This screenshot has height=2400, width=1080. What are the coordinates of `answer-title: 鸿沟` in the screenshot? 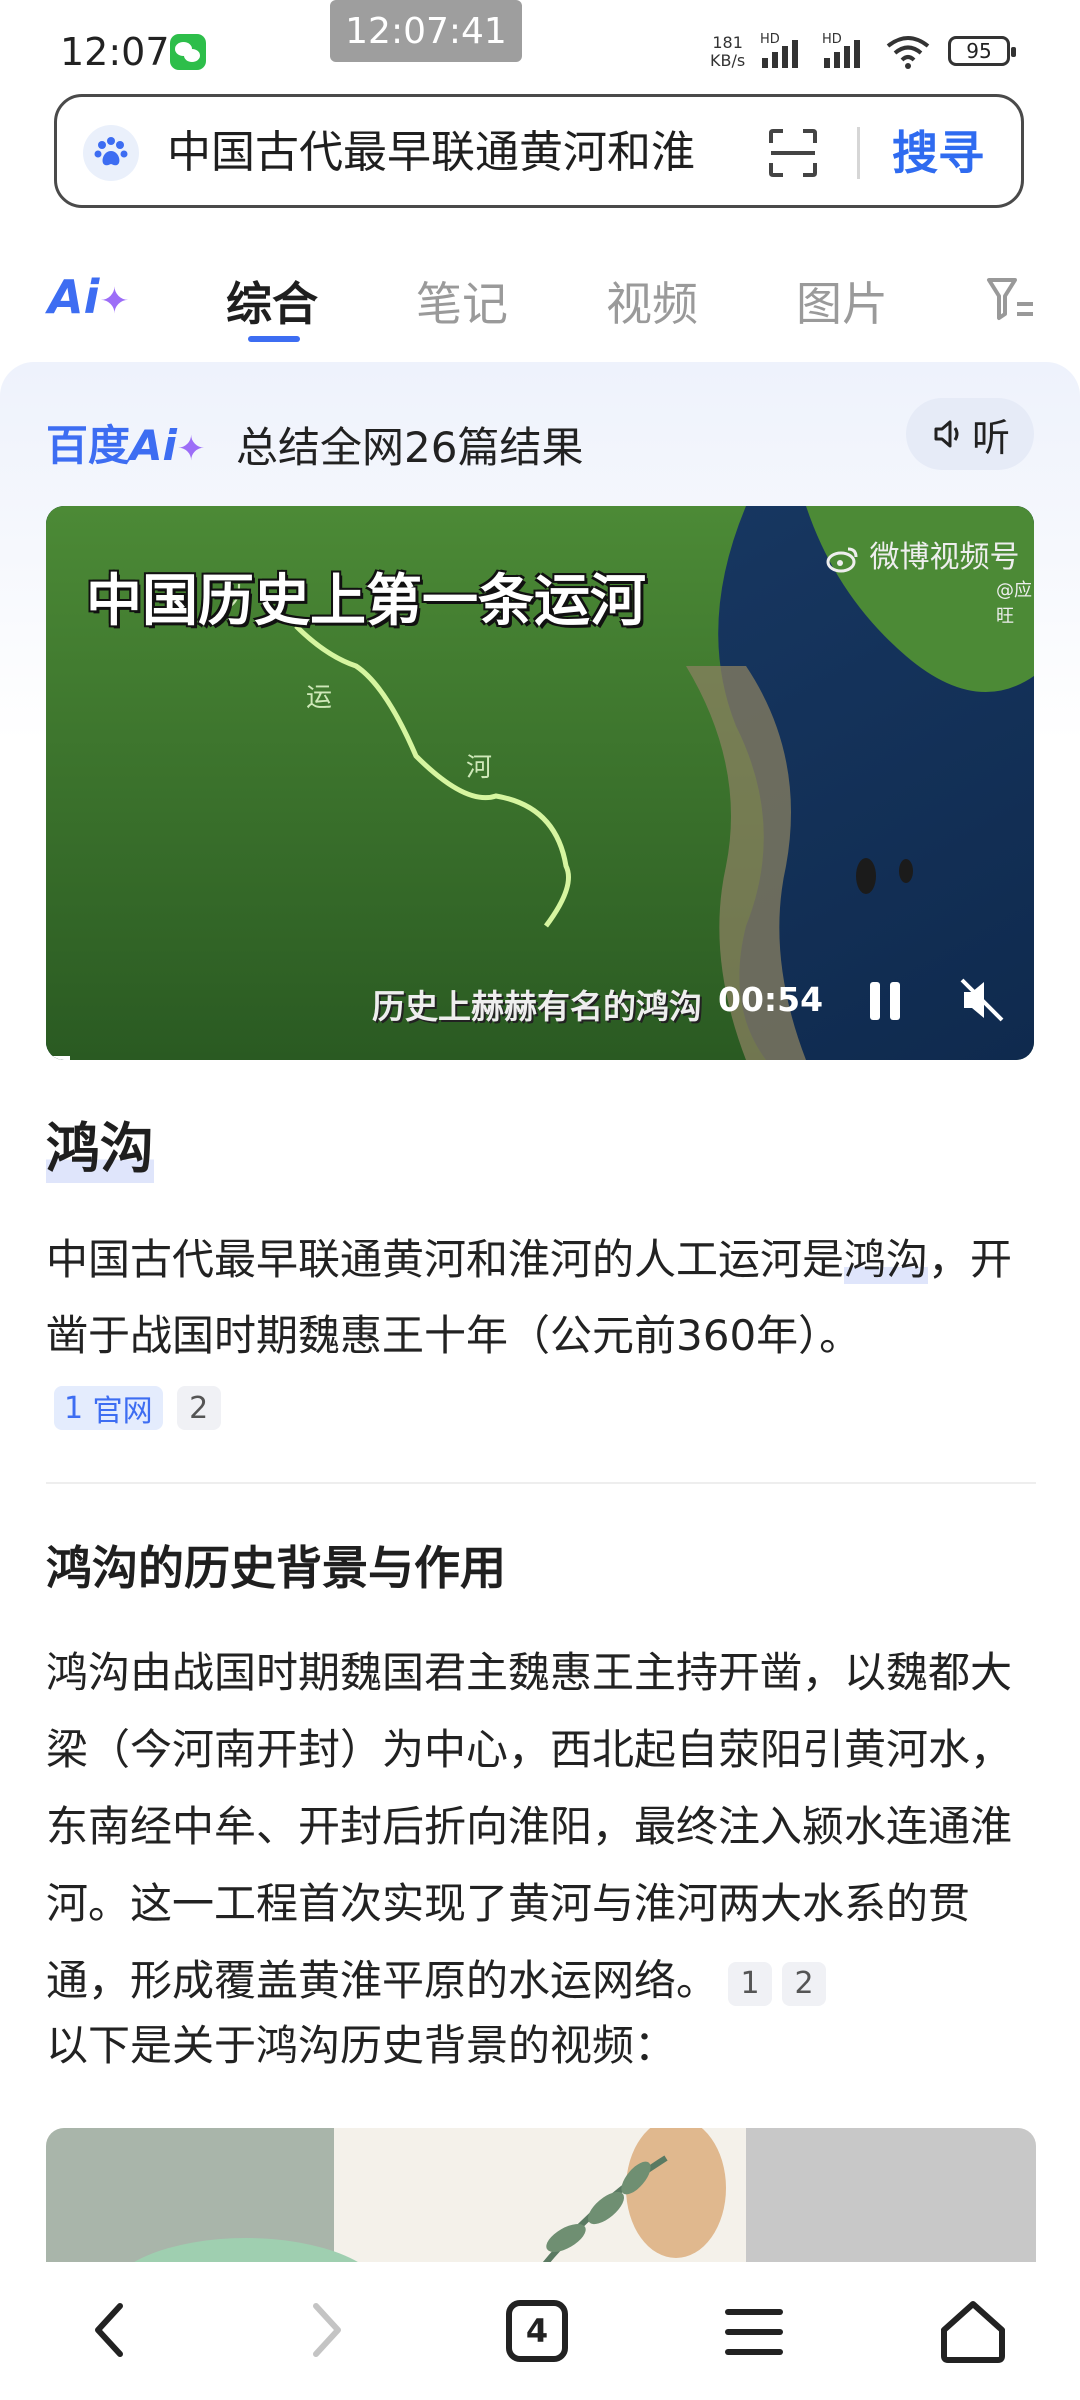 It's located at (100, 1143).